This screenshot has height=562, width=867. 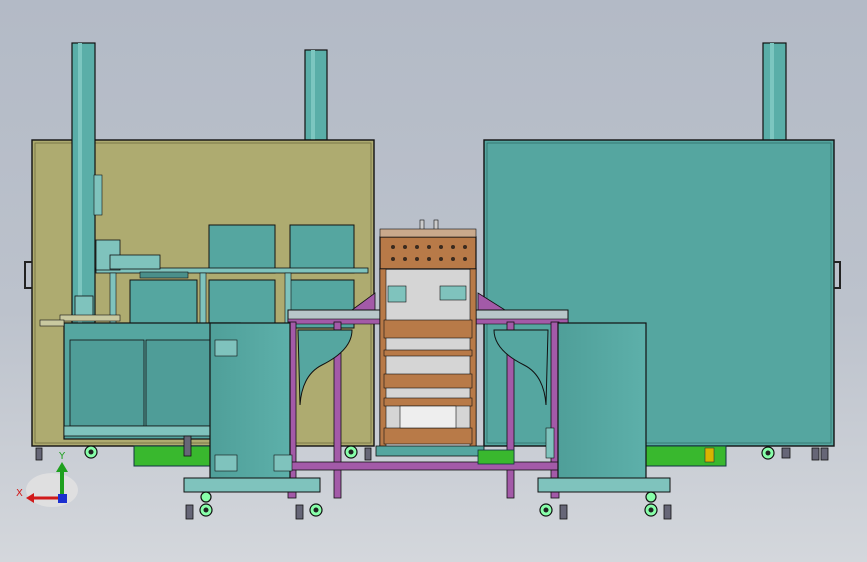 I want to click on right-handle, so click(x=837, y=275).